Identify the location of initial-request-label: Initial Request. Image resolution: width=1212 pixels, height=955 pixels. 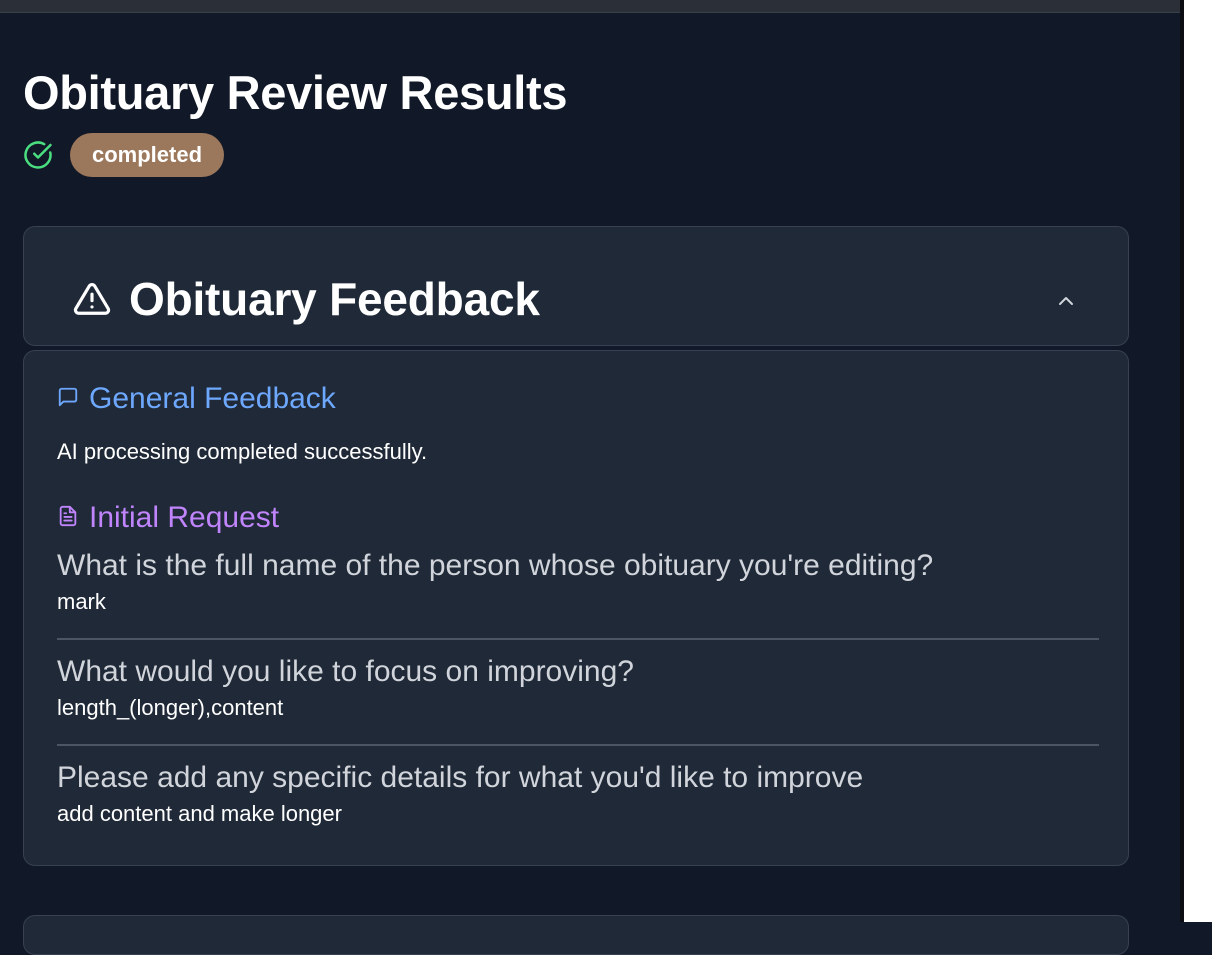
(184, 517).